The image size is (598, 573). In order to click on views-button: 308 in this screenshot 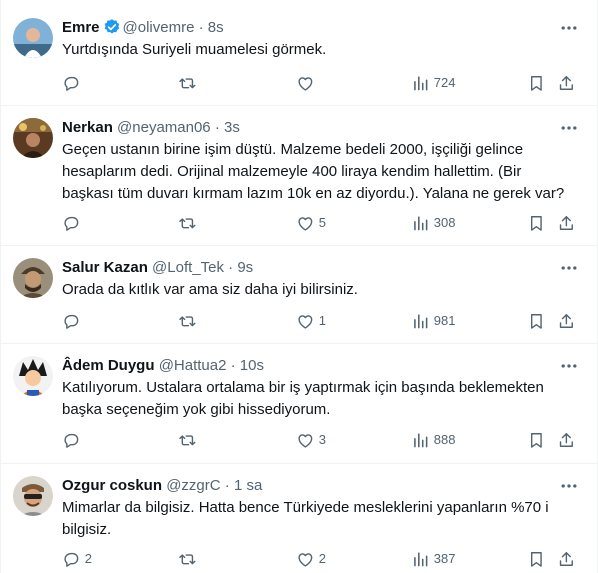, I will do `click(433, 223)`.